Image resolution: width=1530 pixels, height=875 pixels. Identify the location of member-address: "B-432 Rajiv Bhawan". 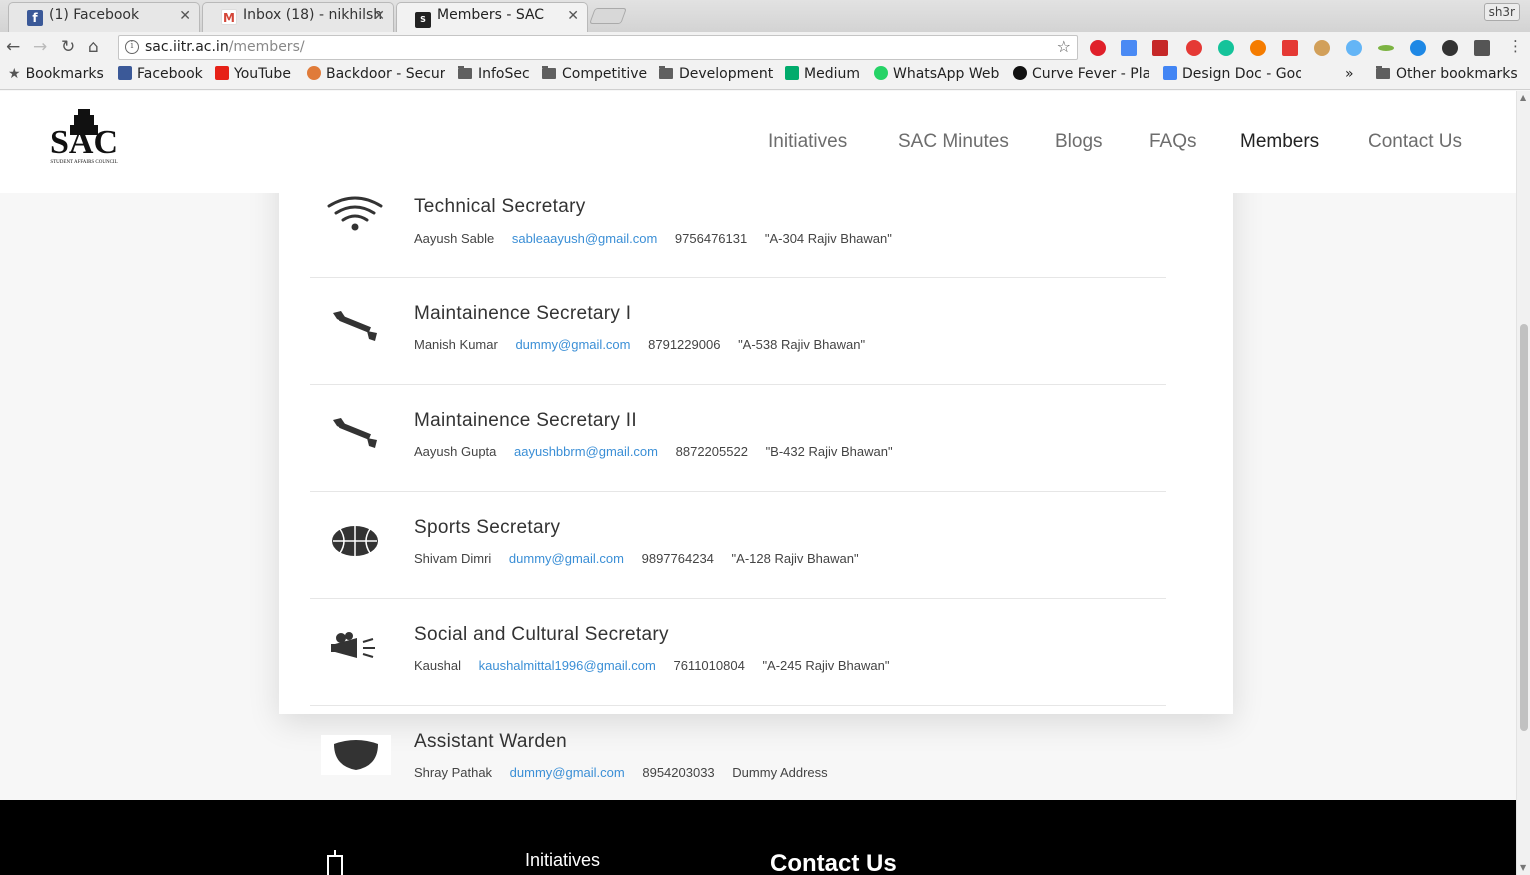
(829, 451).